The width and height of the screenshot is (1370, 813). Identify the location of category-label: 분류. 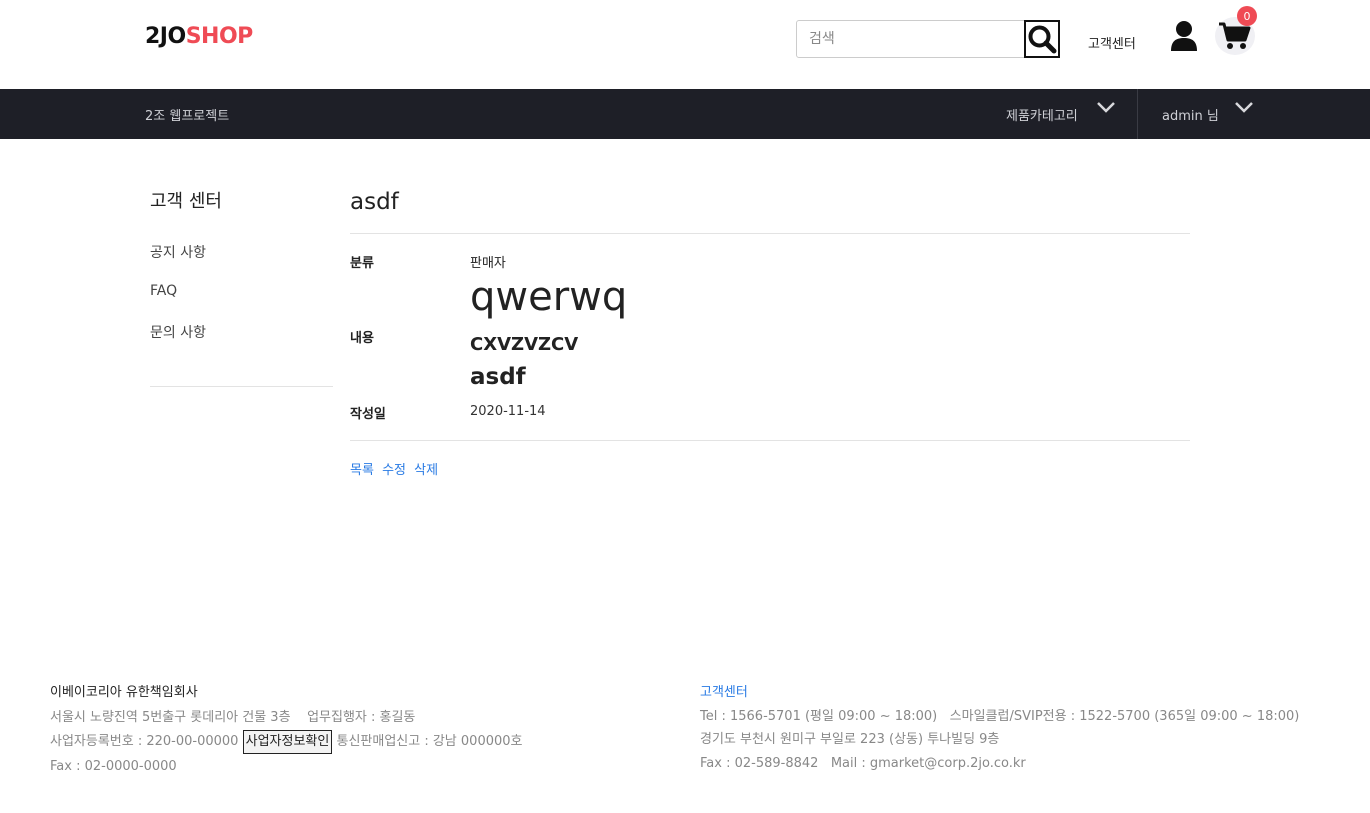
(362, 263).